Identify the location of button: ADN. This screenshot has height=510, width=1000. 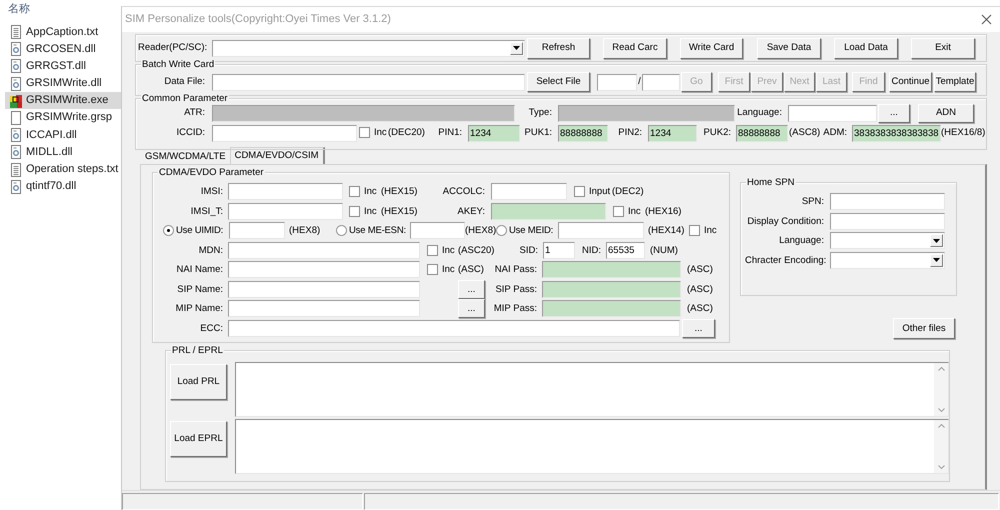
(946, 113).